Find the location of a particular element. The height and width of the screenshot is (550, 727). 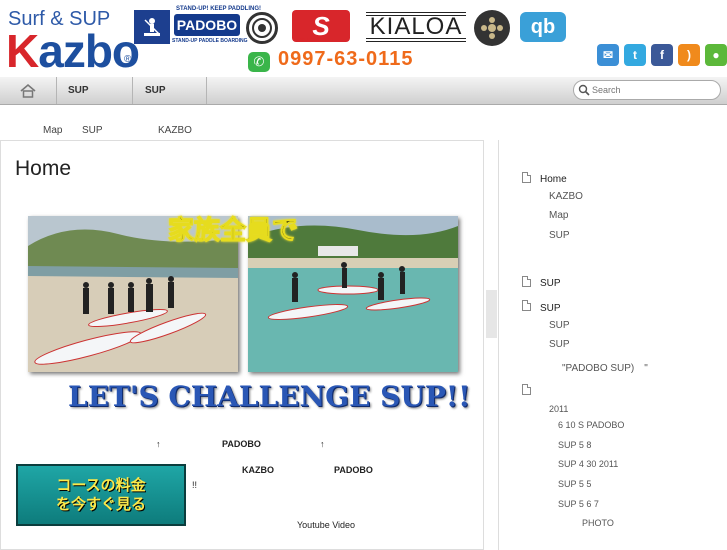

banner-headline: 家族全員で is located at coordinates (233, 230).